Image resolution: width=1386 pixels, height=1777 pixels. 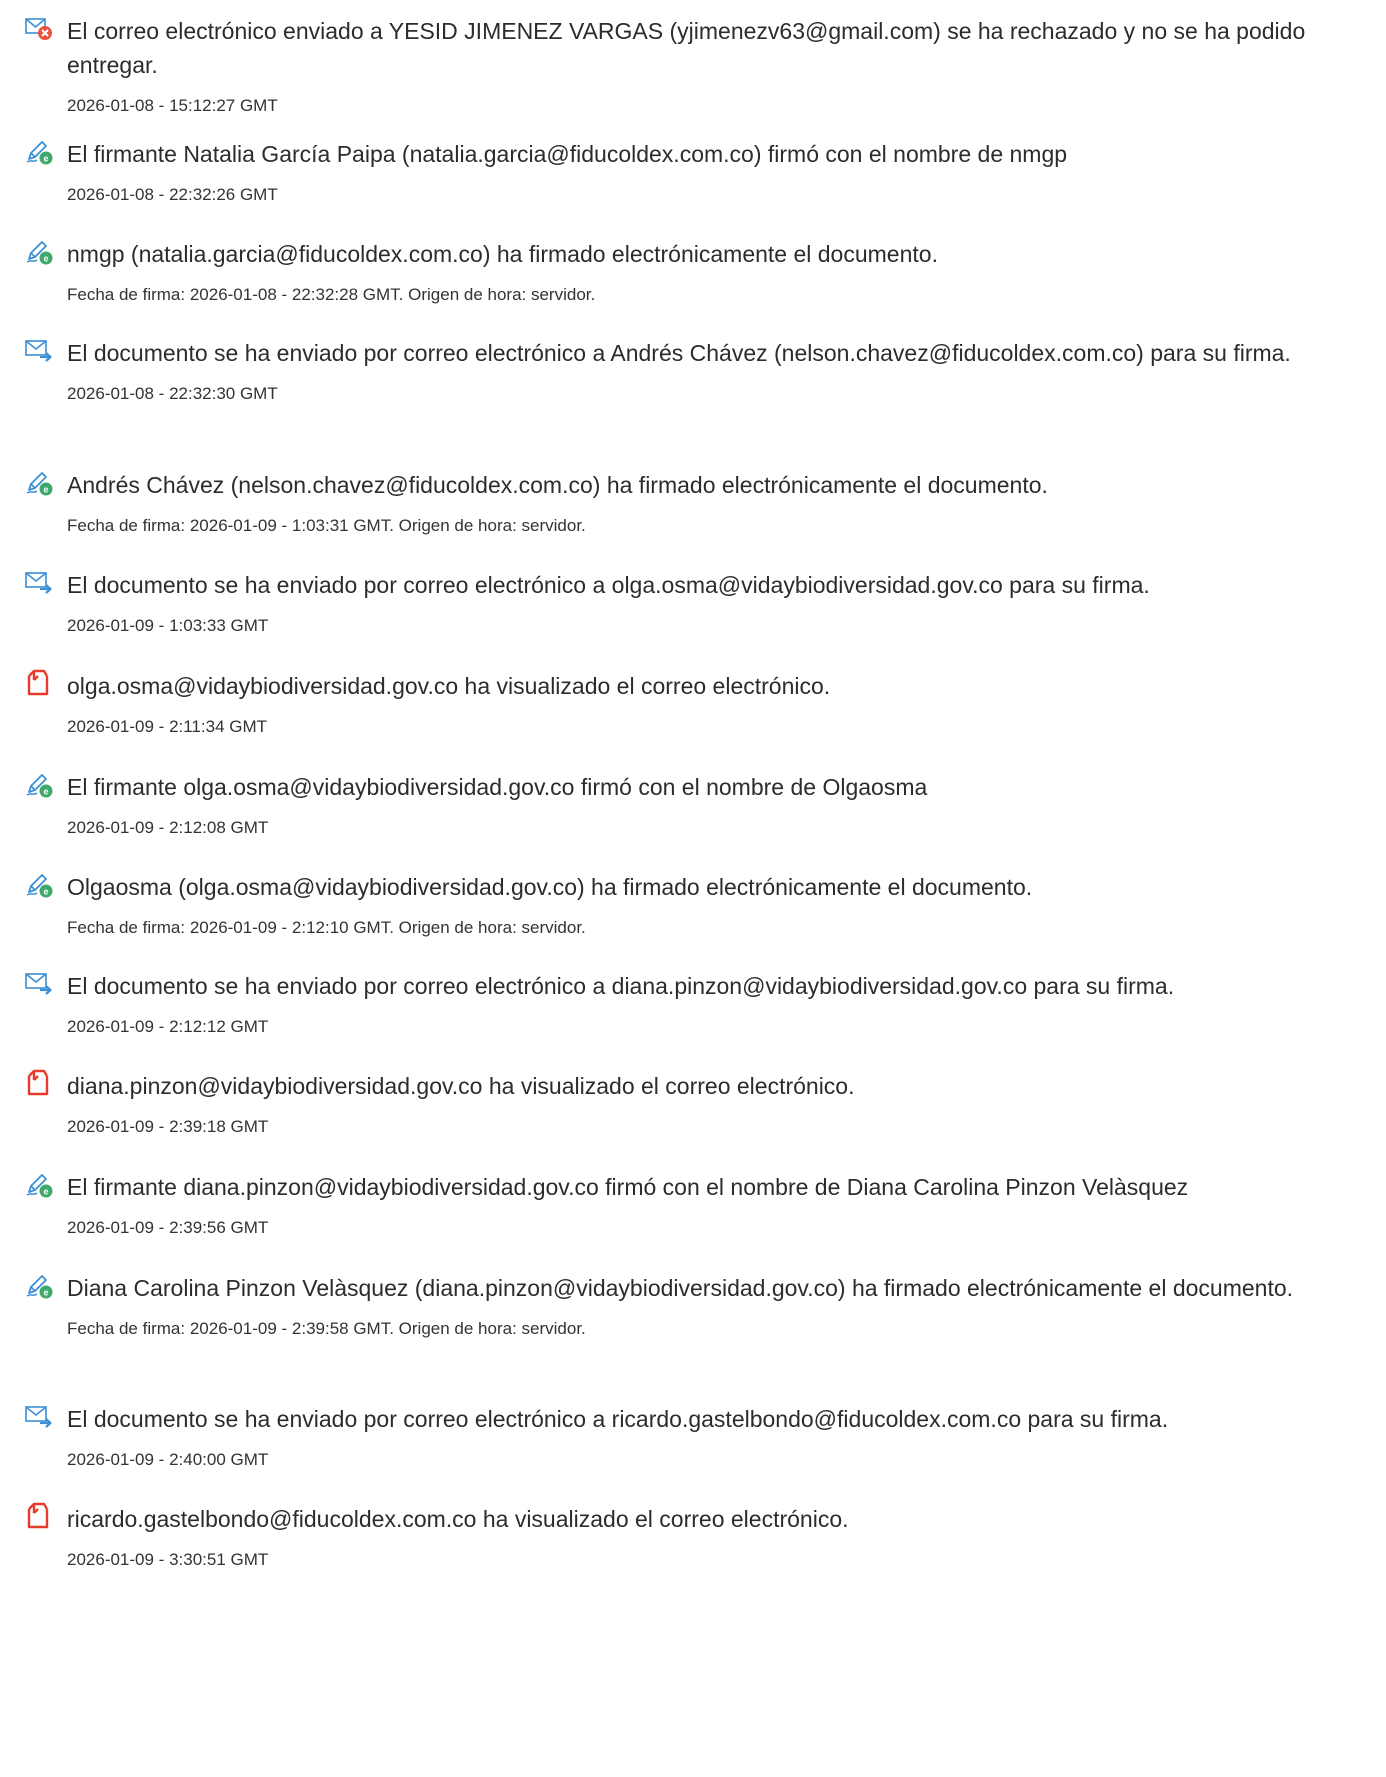 What do you see at coordinates (168, 1026) in the screenshot?
I see `event-timestamp: 2026-01-09 - 2:12:12 GMT` at bounding box center [168, 1026].